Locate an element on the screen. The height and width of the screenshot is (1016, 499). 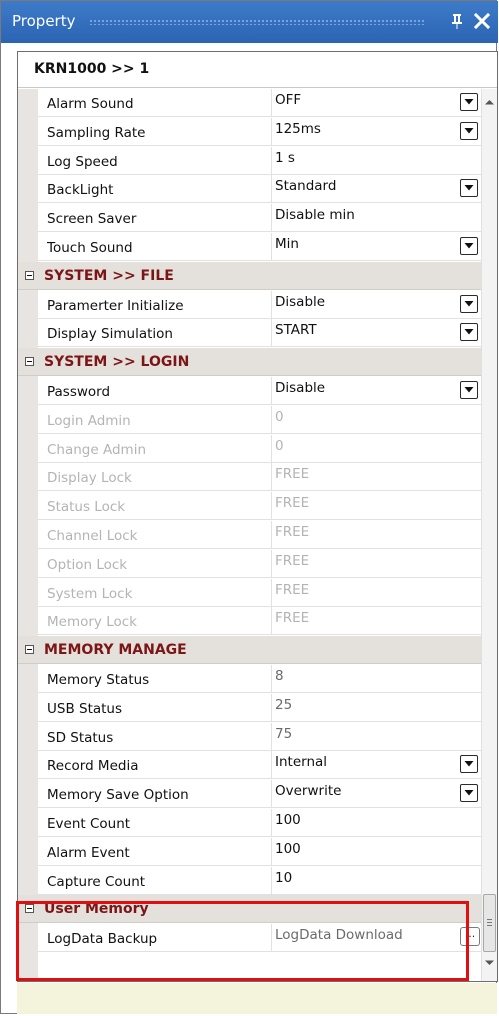
property-name-cell: Change Admin is located at coordinates (155, 448).